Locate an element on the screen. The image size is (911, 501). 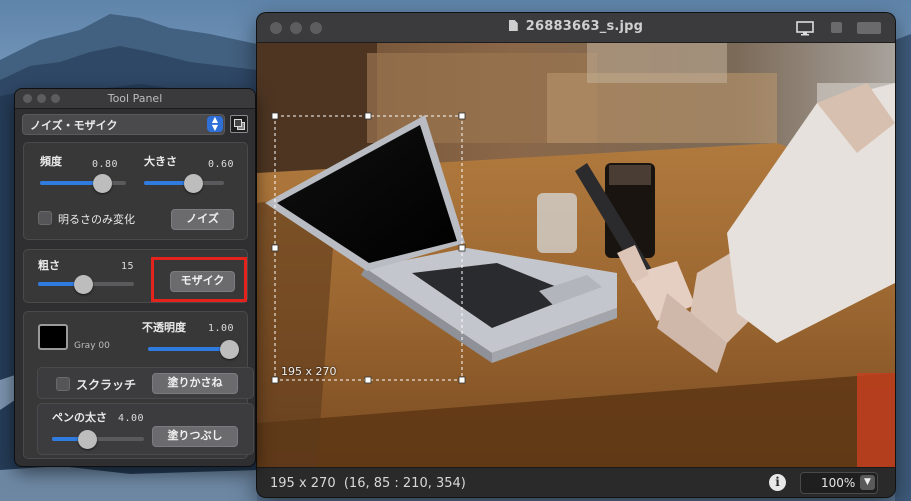
frequency-label: 頻度 is located at coordinates (51, 161).